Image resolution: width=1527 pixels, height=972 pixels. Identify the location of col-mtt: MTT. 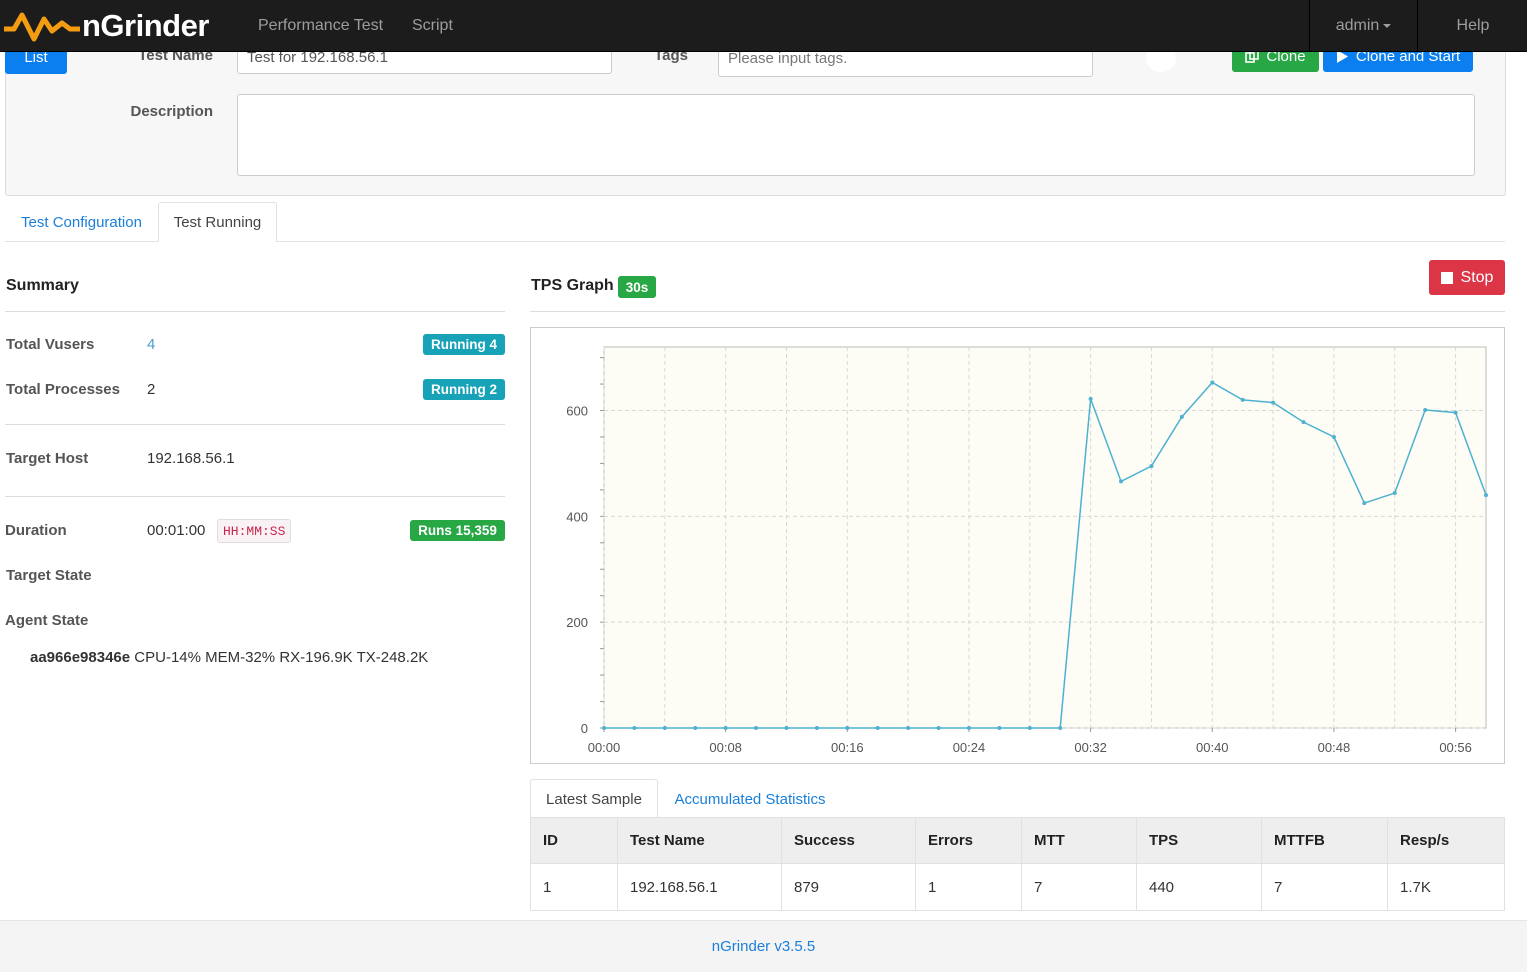
(1079, 840).